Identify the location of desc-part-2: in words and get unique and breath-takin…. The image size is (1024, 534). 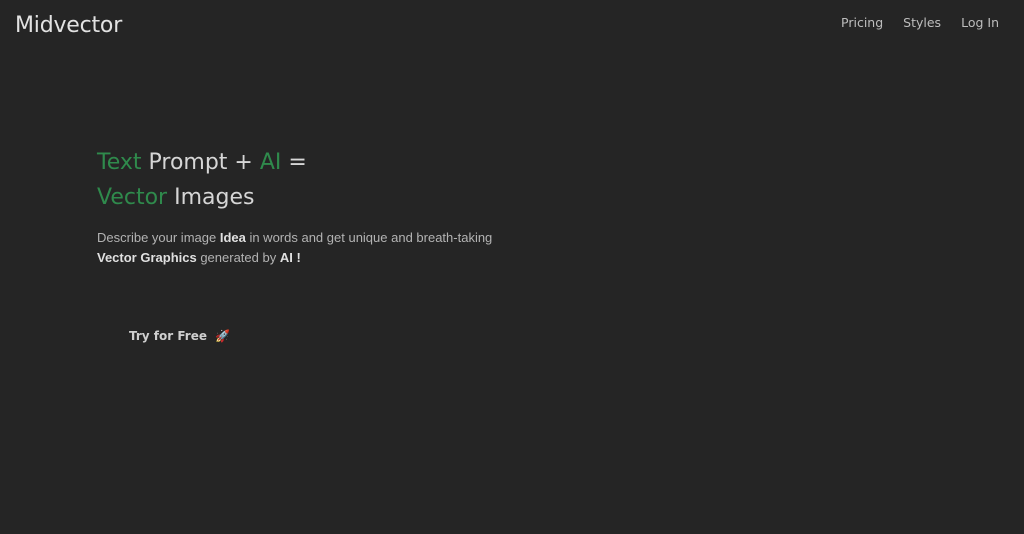
(369, 237).